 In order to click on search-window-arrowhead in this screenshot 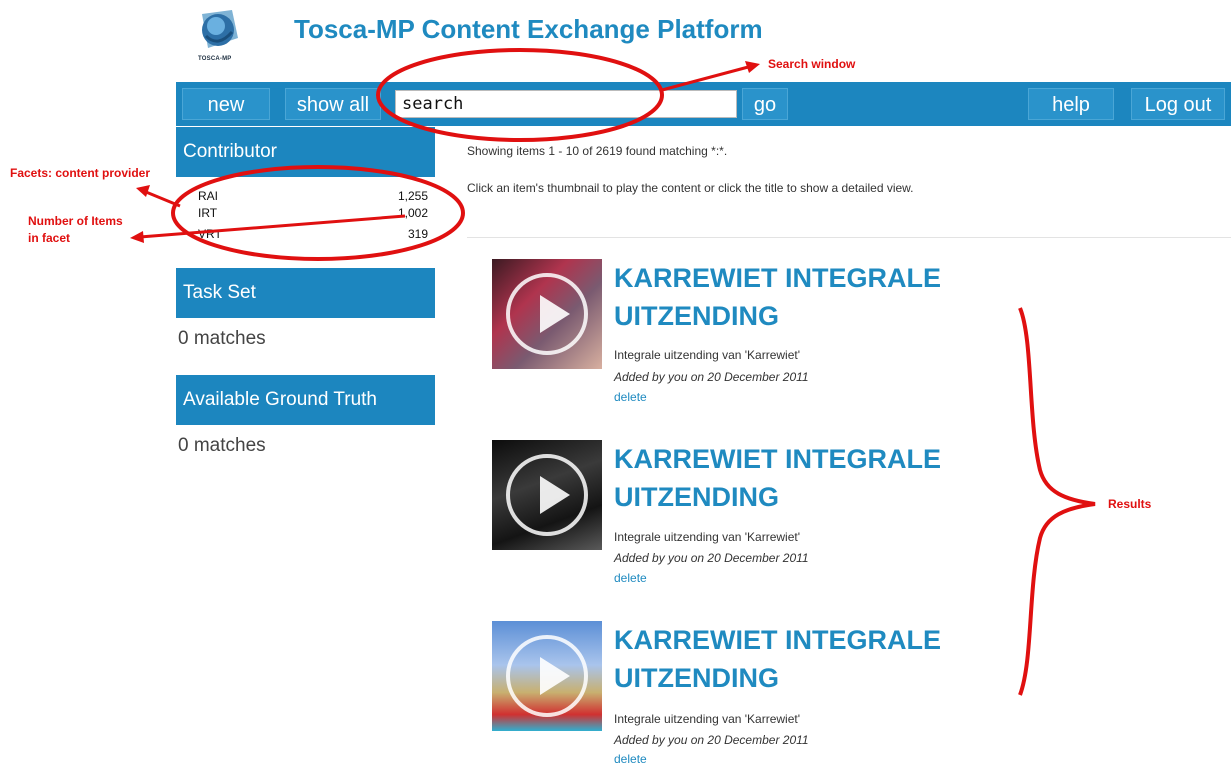, I will do `click(752, 67)`.